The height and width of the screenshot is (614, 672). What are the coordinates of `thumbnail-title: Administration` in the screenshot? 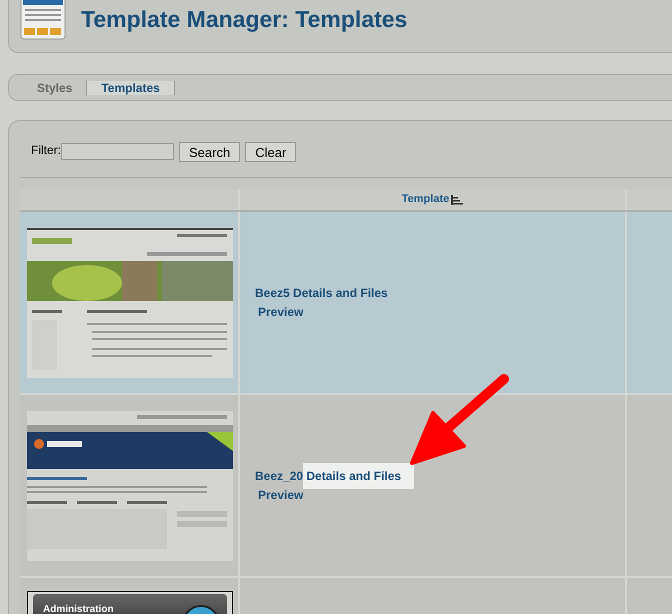 It's located at (78, 609).